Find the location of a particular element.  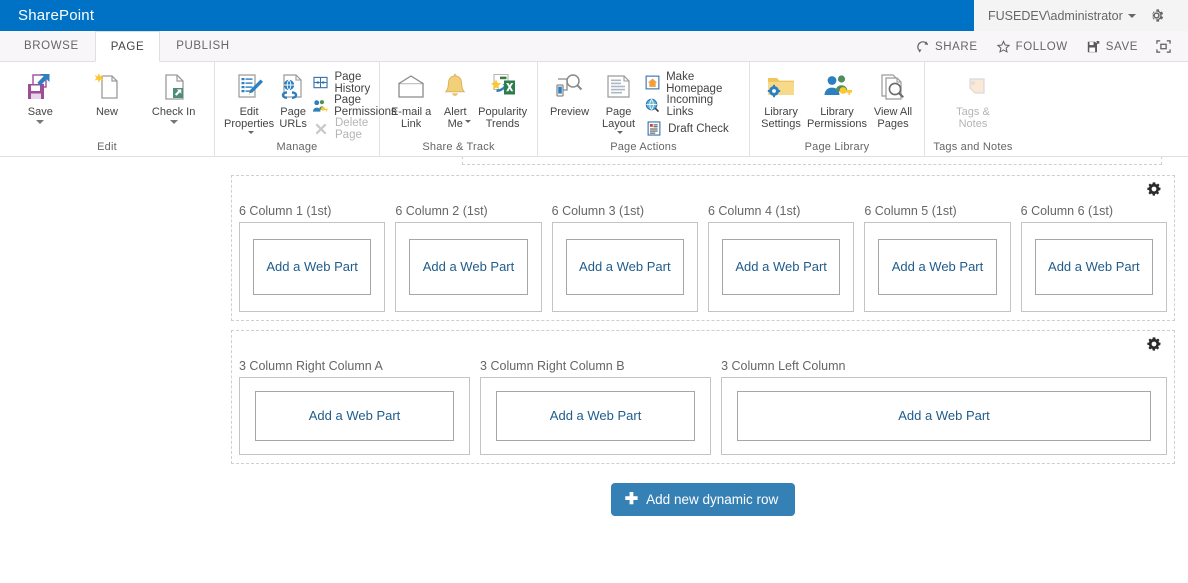

tab-browse: BROWSE is located at coordinates (51, 45).